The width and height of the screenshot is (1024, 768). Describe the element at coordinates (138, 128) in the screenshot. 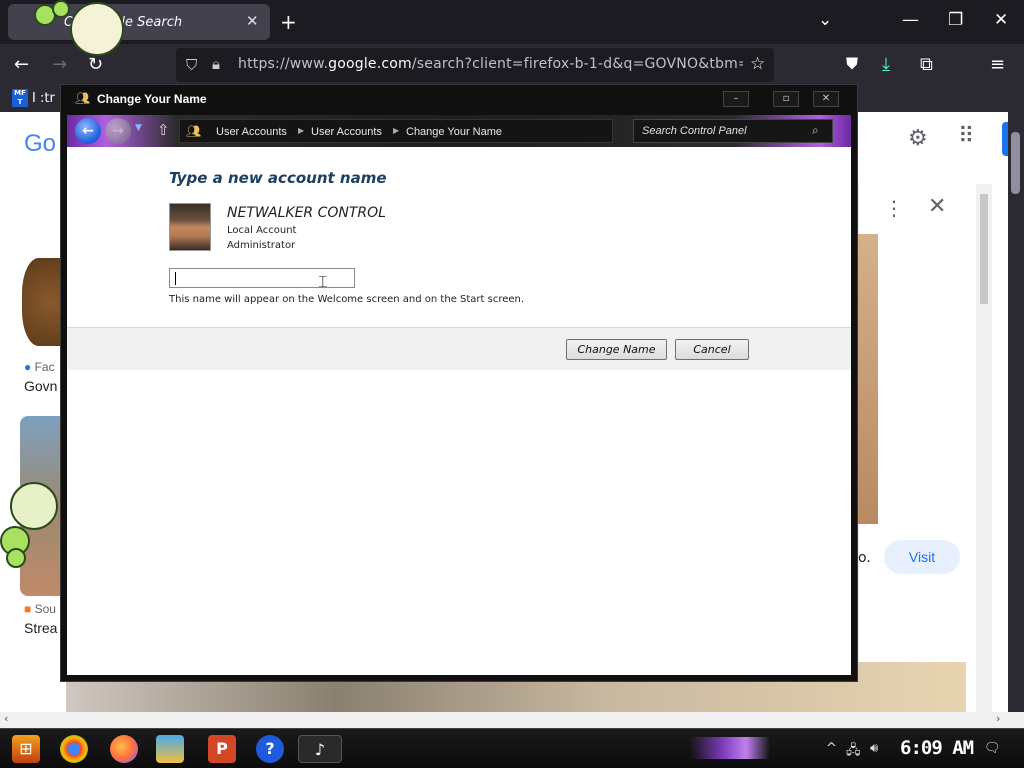

I see `recent-pages-chevron-icon: ▼` at that location.